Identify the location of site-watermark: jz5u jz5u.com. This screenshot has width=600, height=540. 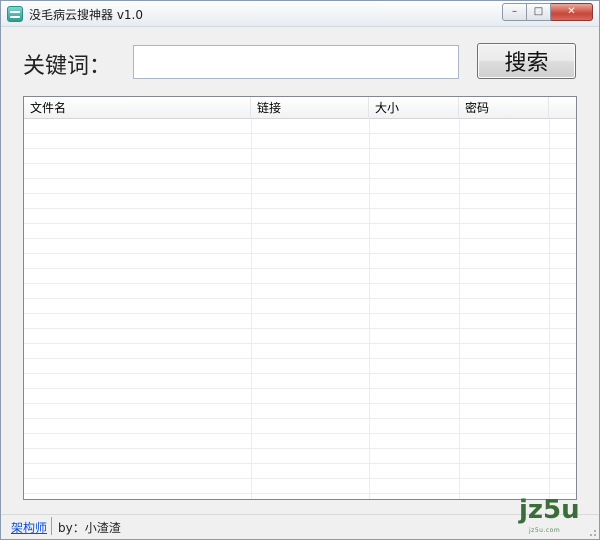
(549, 517).